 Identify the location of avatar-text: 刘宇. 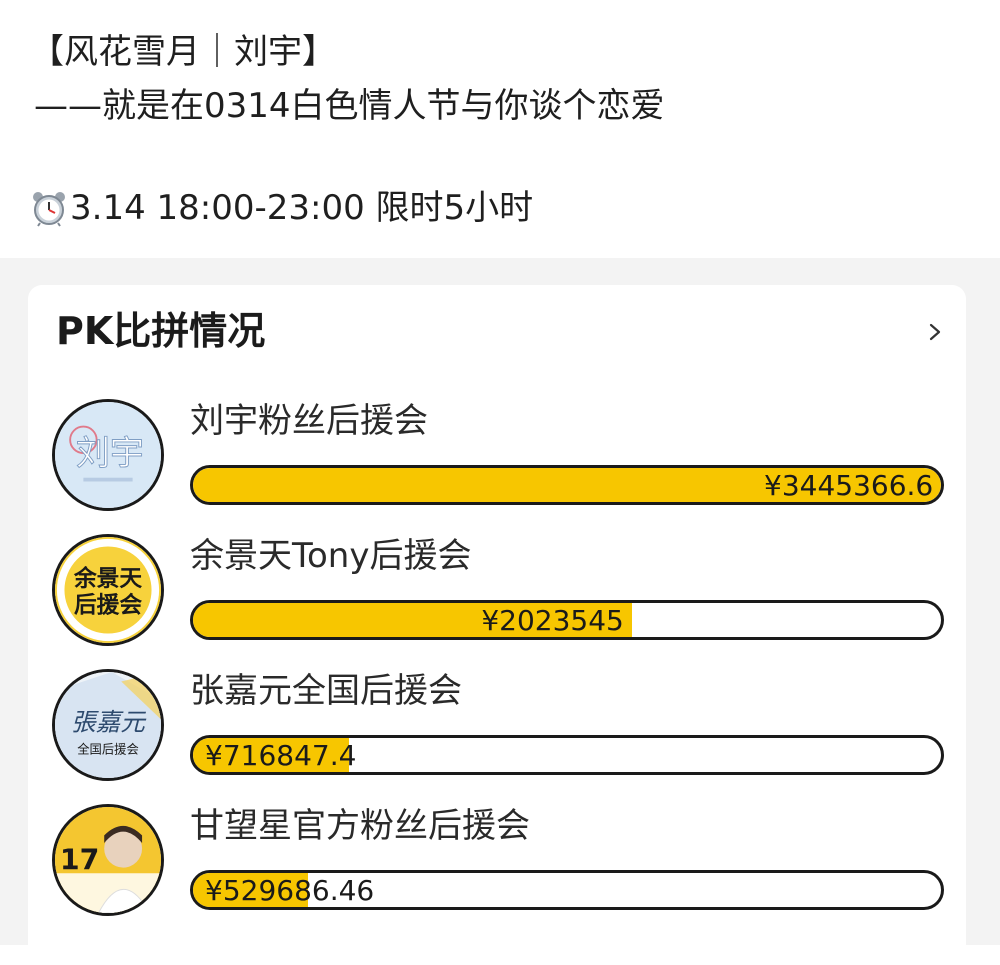
(110, 453).